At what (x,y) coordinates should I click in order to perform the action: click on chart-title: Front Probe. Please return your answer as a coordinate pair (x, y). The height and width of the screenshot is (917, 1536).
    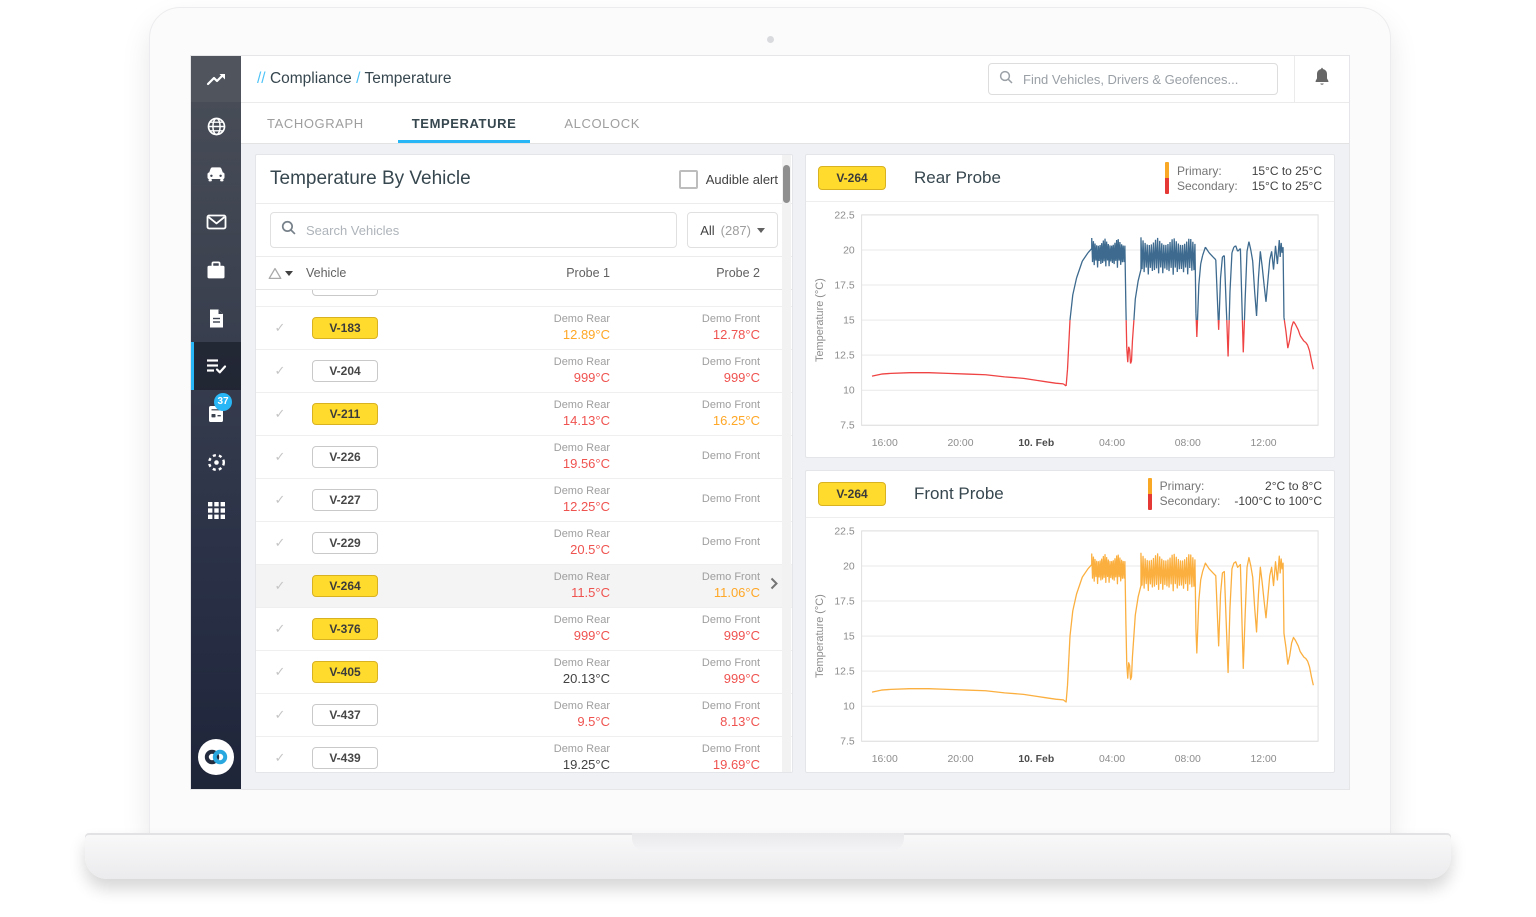
    Looking at the image, I should click on (959, 493).